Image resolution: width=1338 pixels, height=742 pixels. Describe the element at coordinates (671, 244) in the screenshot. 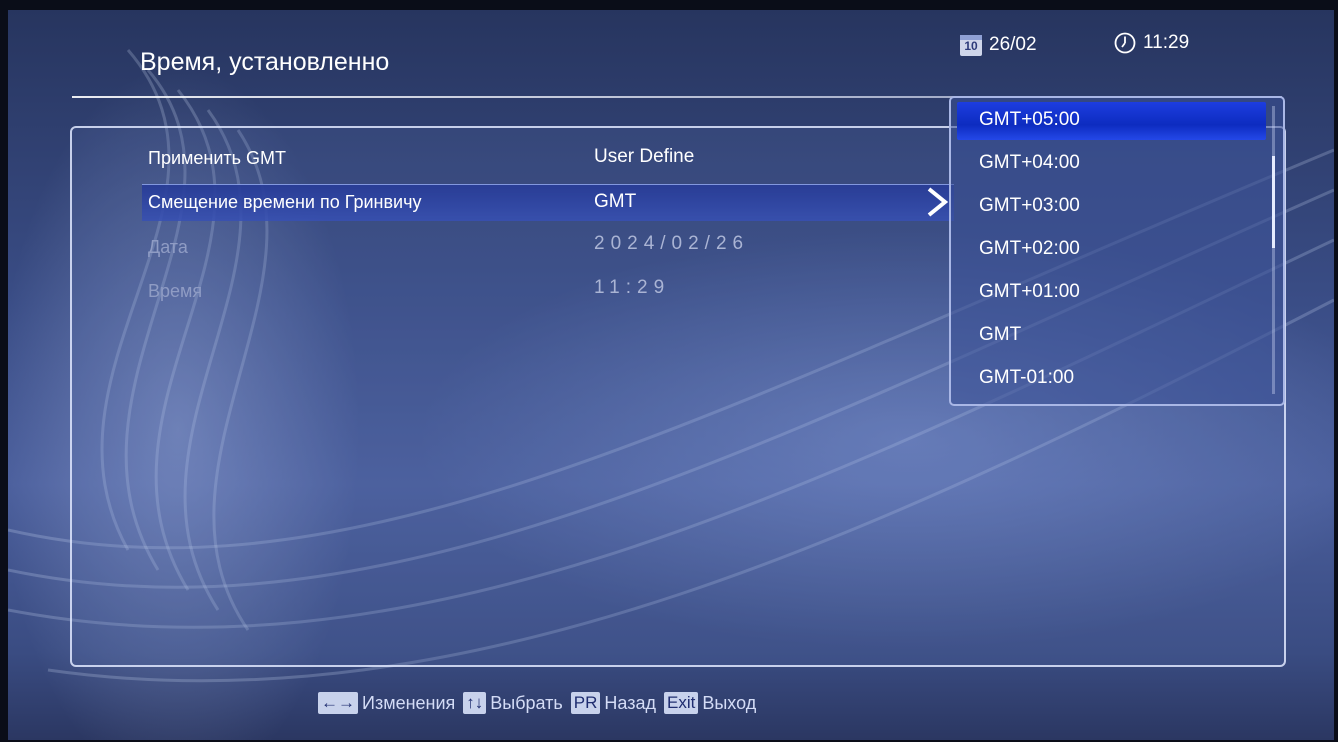

I see `setting-value-date: 2024/02/26` at that location.